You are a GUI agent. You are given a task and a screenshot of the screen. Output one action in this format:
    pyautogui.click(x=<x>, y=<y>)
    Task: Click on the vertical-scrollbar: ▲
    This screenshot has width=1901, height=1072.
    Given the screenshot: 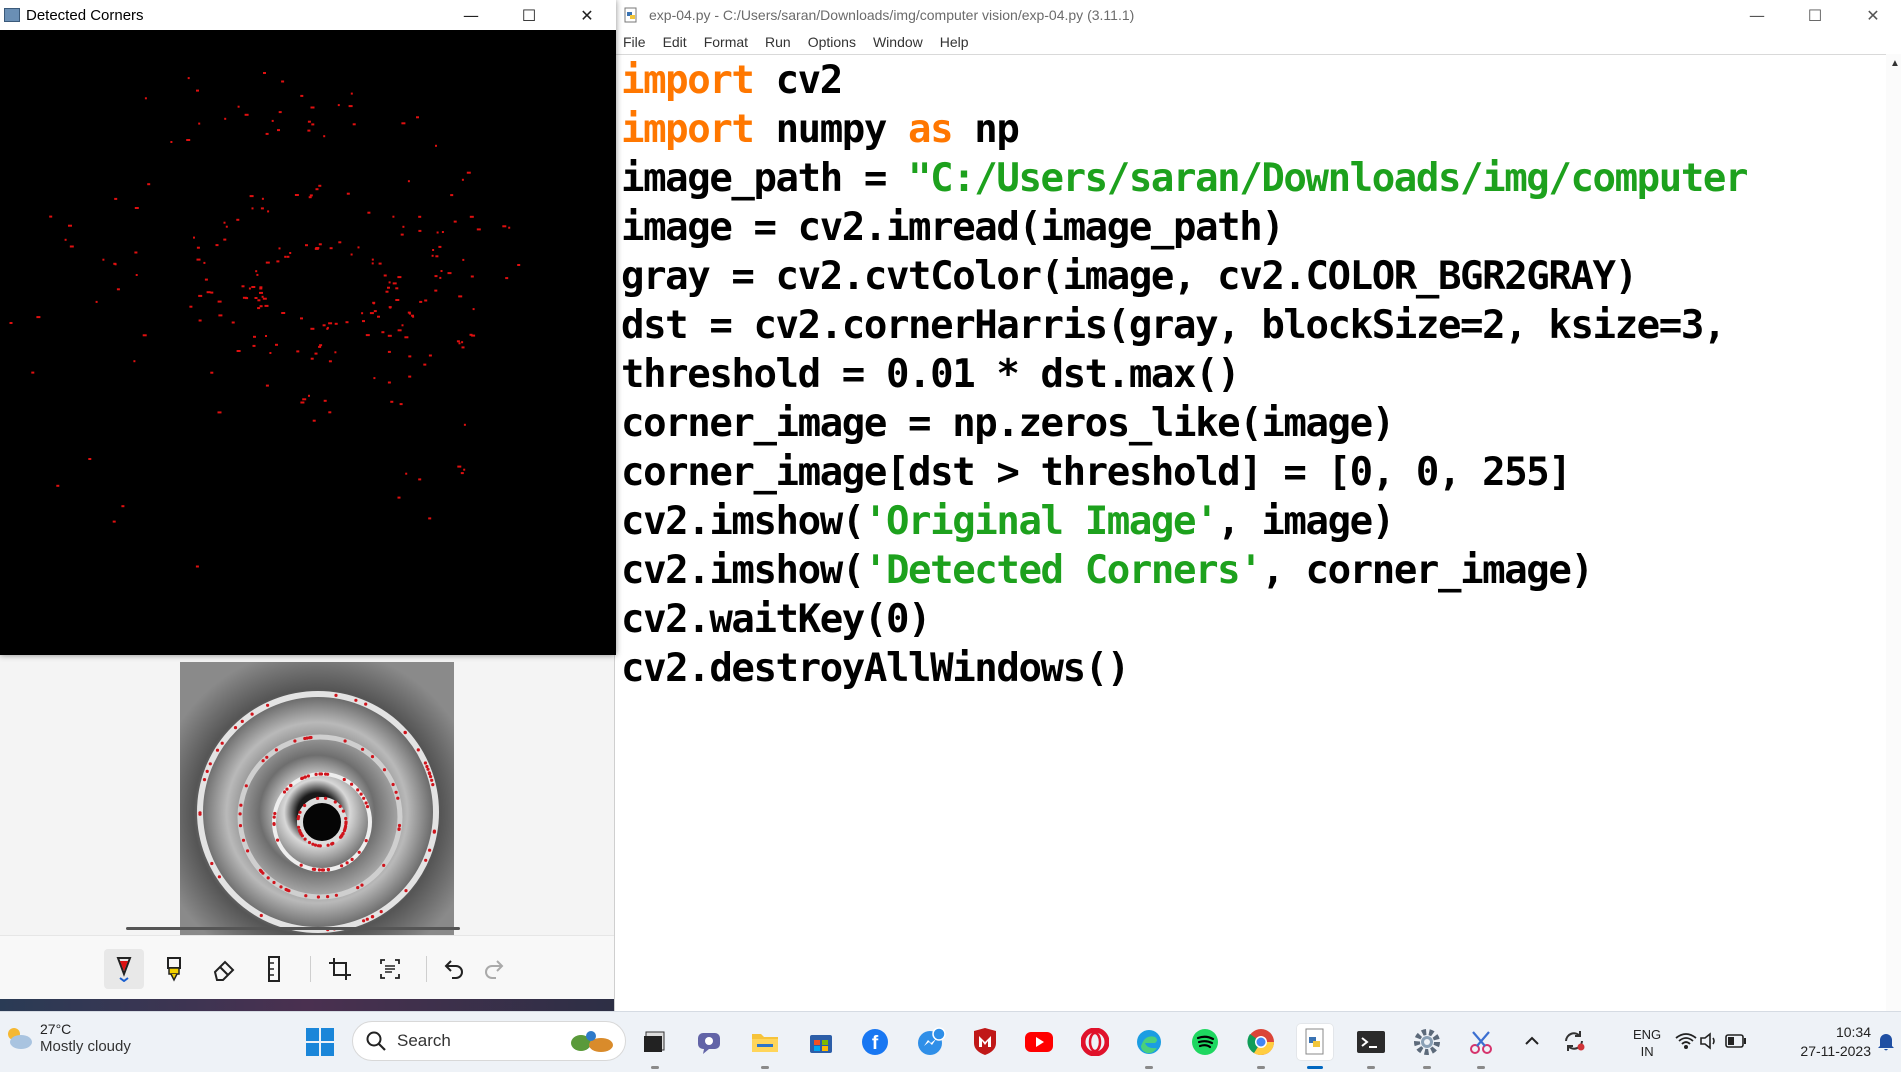 What is the action you would take?
    pyautogui.click(x=1893, y=532)
    